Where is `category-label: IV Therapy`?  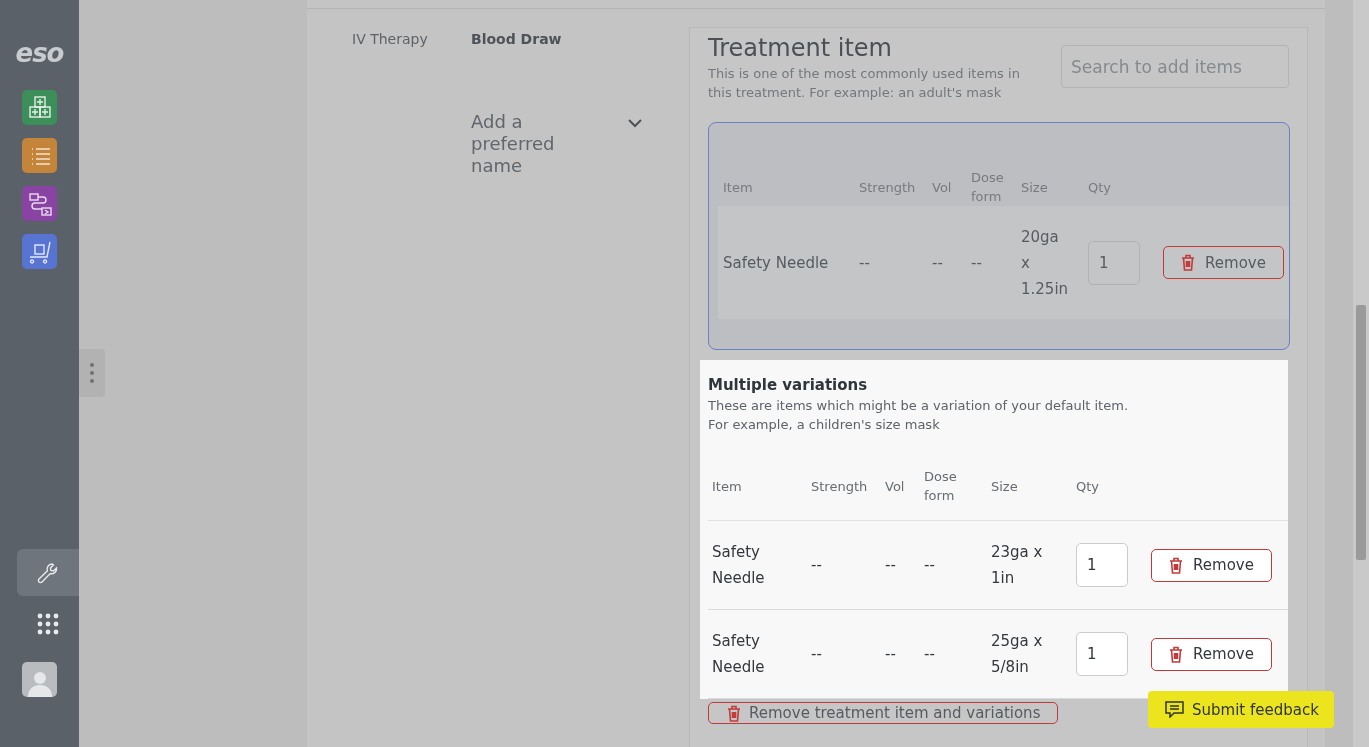 category-label: IV Therapy is located at coordinates (390, 39).